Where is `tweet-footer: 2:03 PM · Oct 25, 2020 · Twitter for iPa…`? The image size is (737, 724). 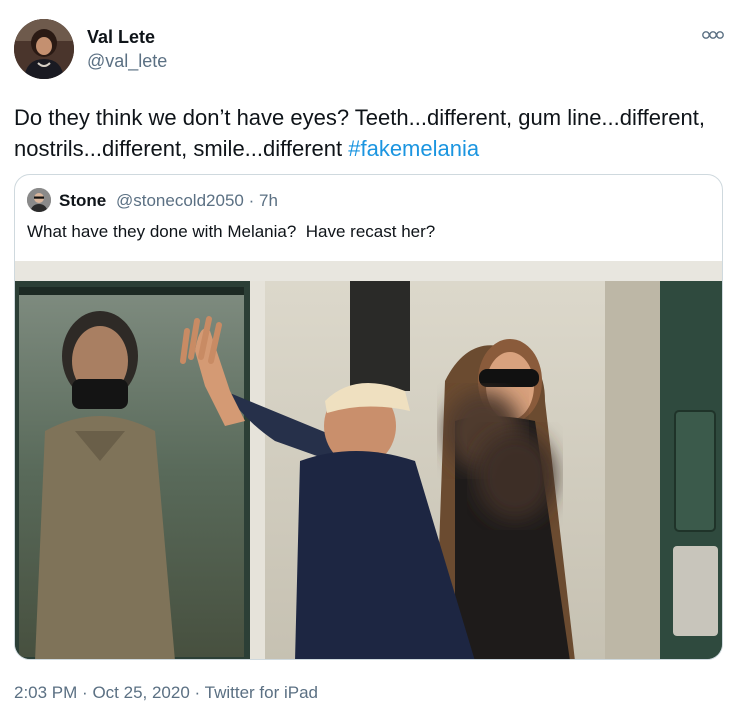 tweet-footer: 2:03 PM · Oct 25, 2020 · Twitter for iPa… is located at coordinates (166, 693).